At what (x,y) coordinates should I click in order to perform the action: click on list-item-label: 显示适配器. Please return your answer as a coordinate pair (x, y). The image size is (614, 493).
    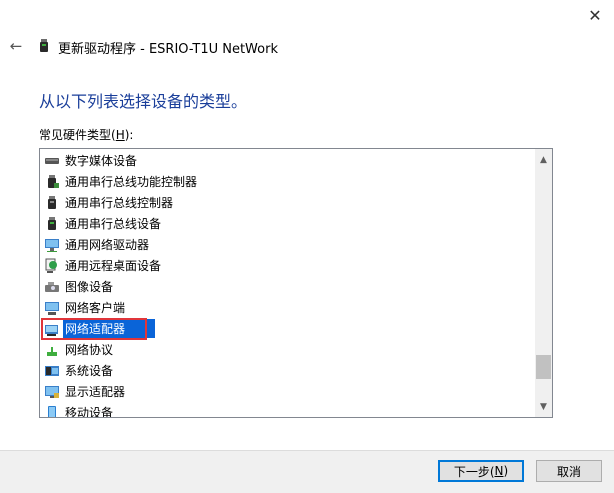
    Looking at the image, I should click on (95, 392).